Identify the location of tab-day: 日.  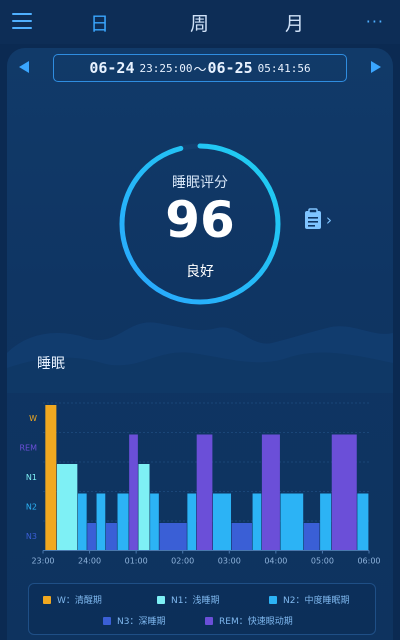
(99, 22).